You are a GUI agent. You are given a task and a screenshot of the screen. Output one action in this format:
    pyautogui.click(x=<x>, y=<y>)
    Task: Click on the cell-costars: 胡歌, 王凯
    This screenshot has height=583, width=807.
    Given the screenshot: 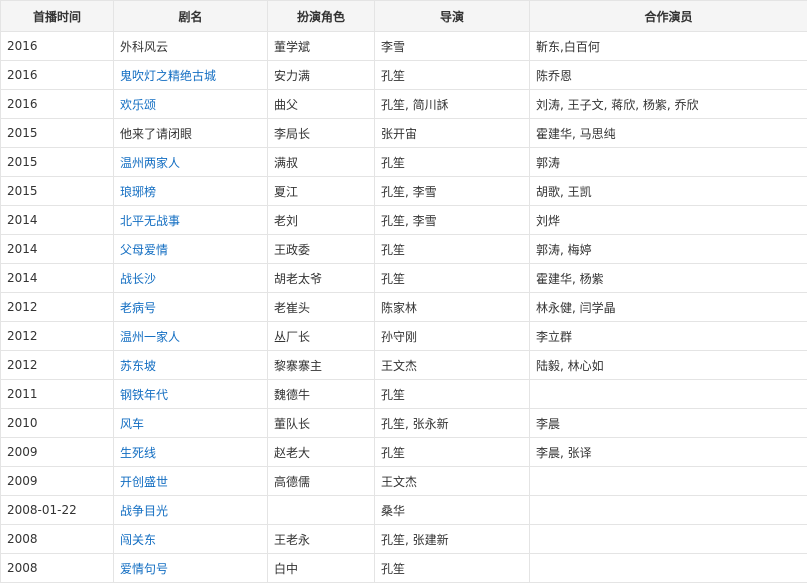 What is the action you would take?
    pyautogui.click(x=668, y=191)
    